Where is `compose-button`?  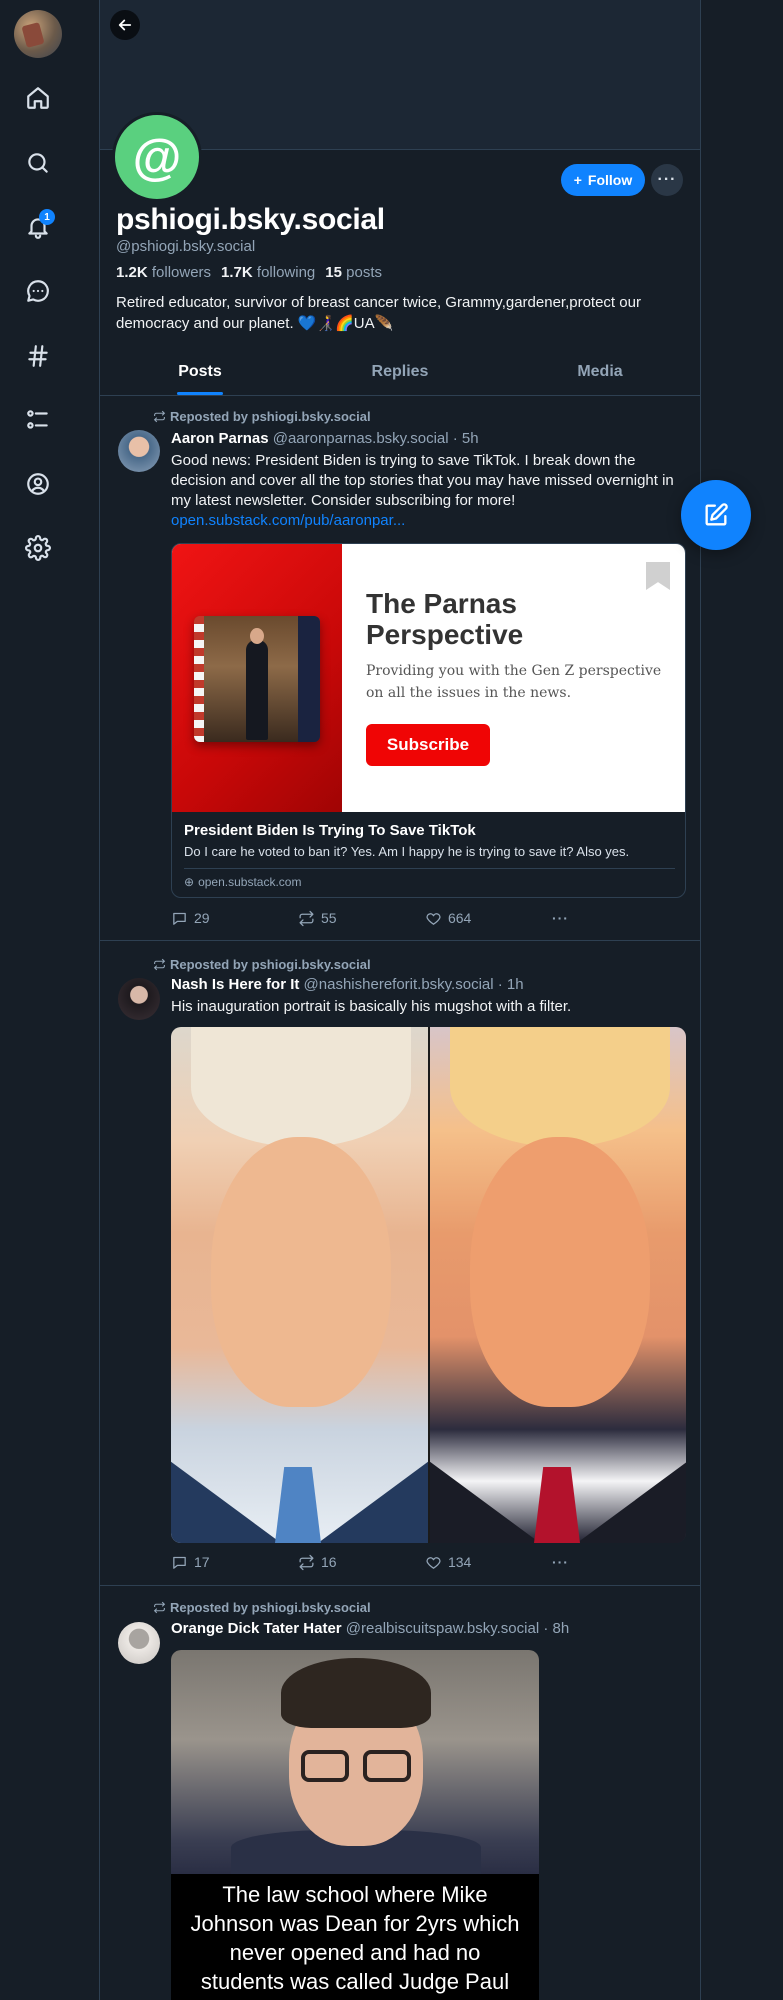 compose-button is located at coordinates (716, 515).